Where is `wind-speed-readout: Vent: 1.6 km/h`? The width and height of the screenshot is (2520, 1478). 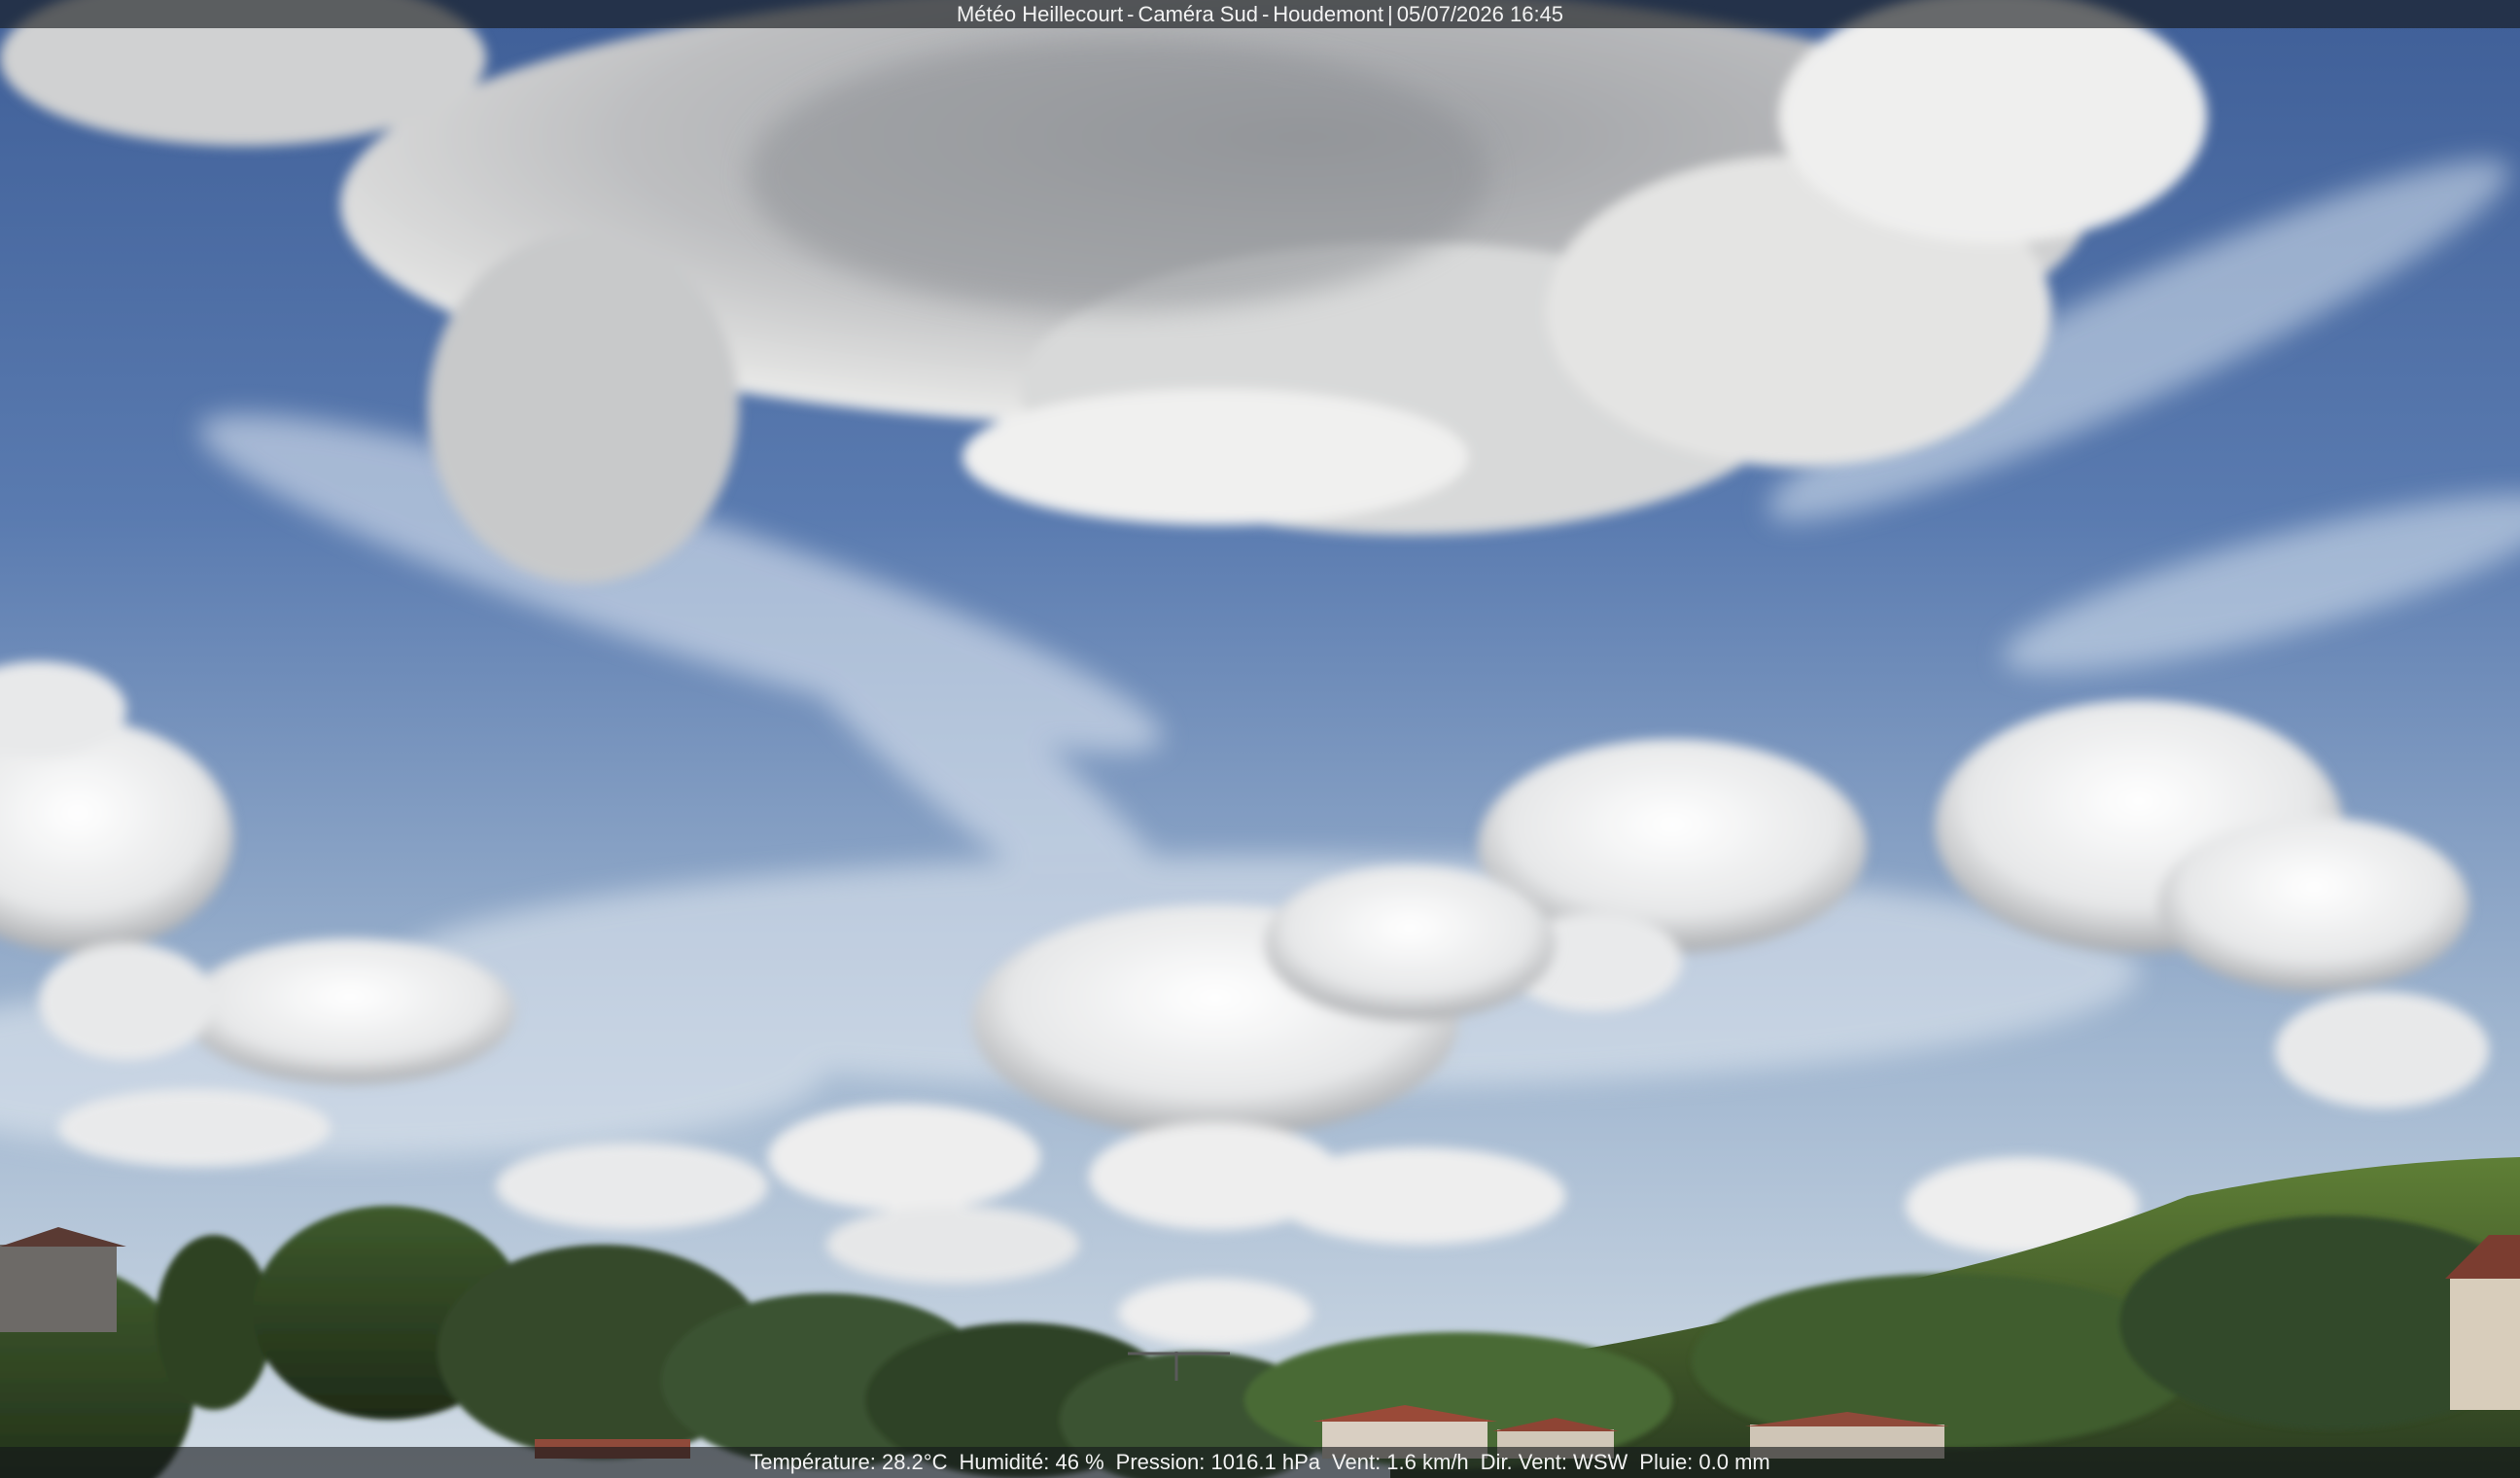 wind-speed-readout: Vent: 1.6 km/h is located at coordinates (1400, 1462).